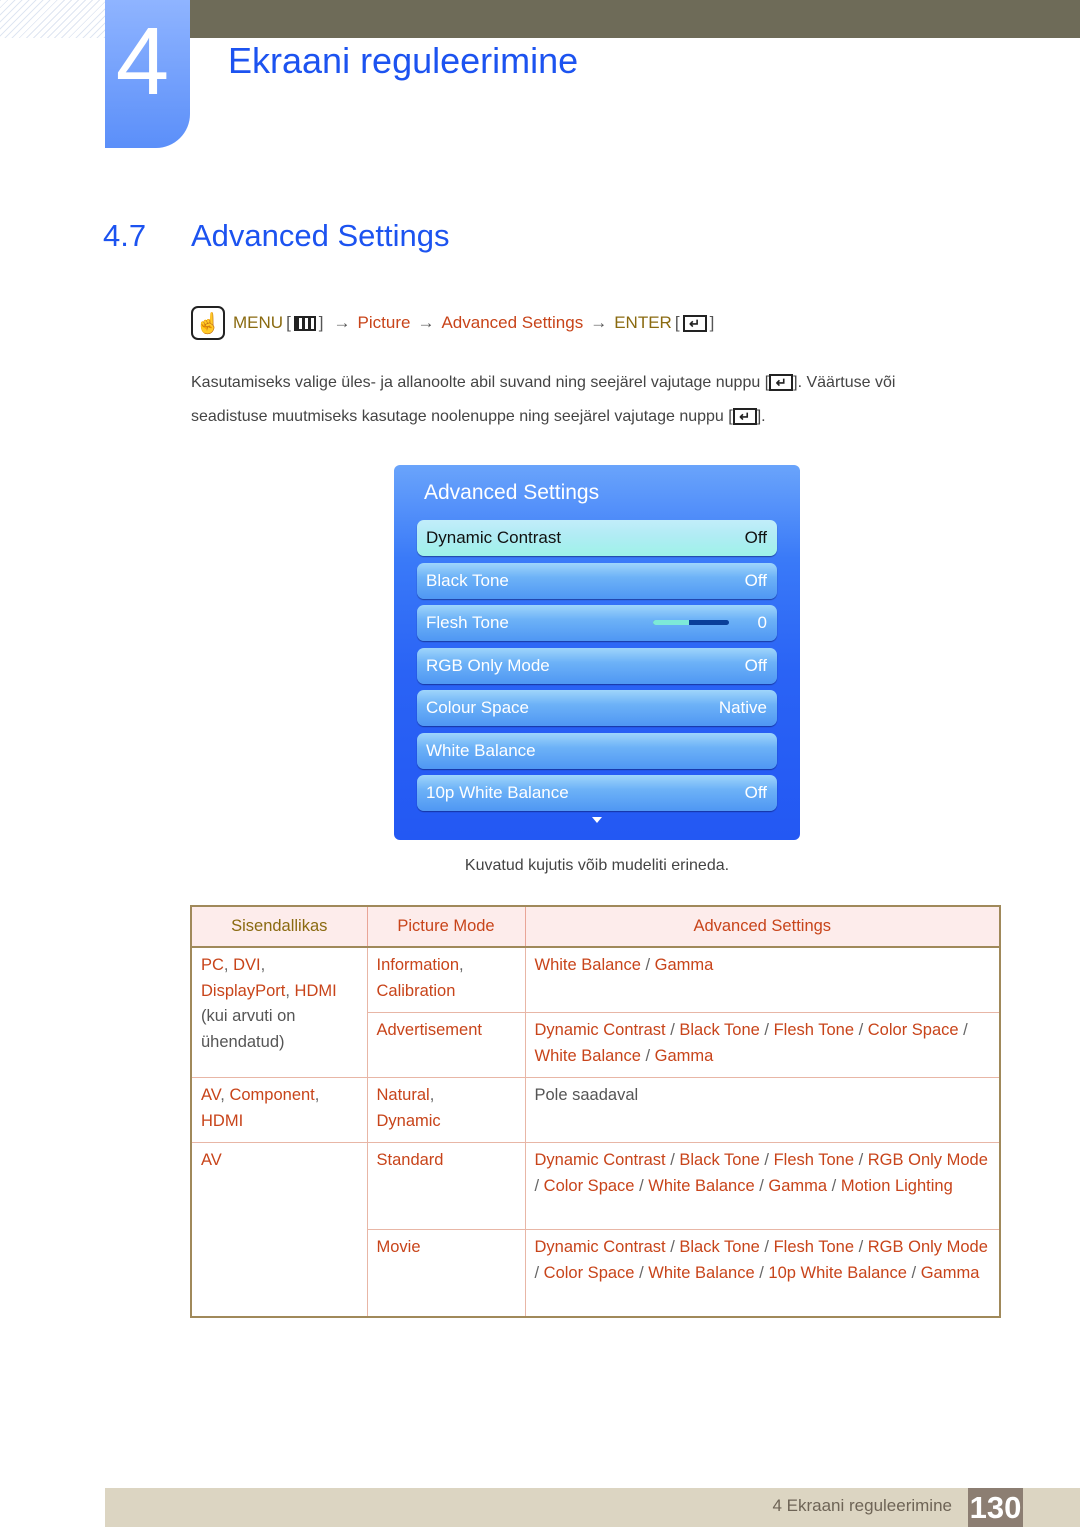 The image size is (1080, 1527). What do you see at coordinates (446, 1110) in the screenshot?
I see `picture-mode-cell: Natural, Dynamic` at bounding box center [446, 1110].